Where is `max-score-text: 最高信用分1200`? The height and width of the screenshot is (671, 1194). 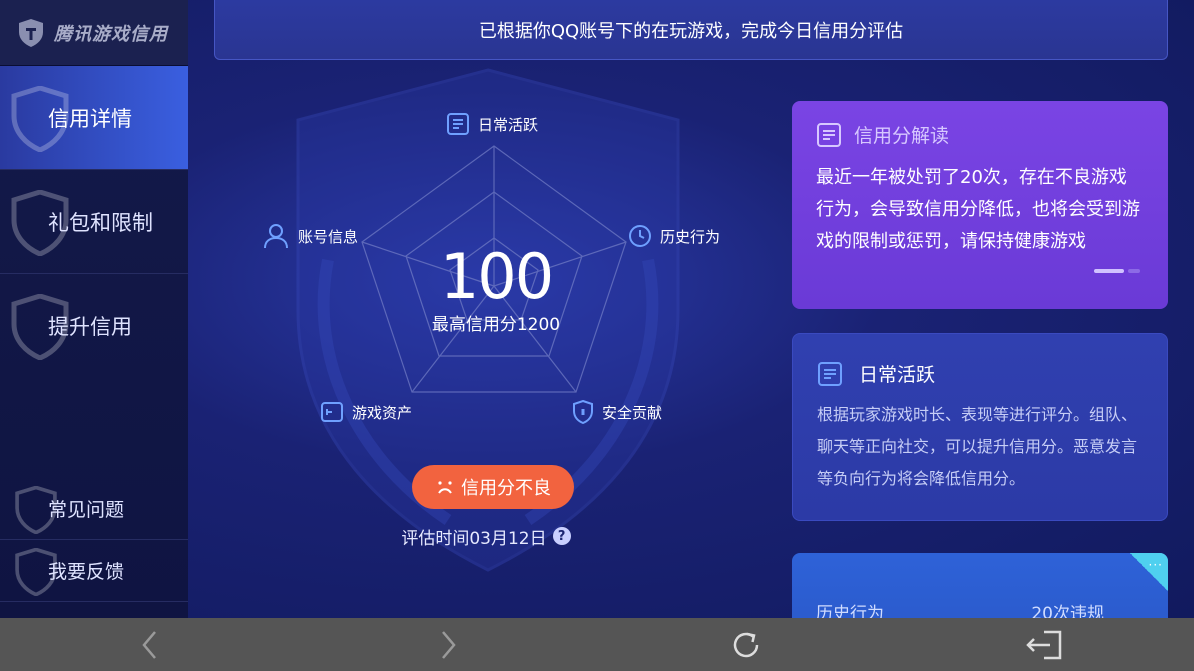 max-score-text: 最高信用分1200 is located at coordinates (496, 325).